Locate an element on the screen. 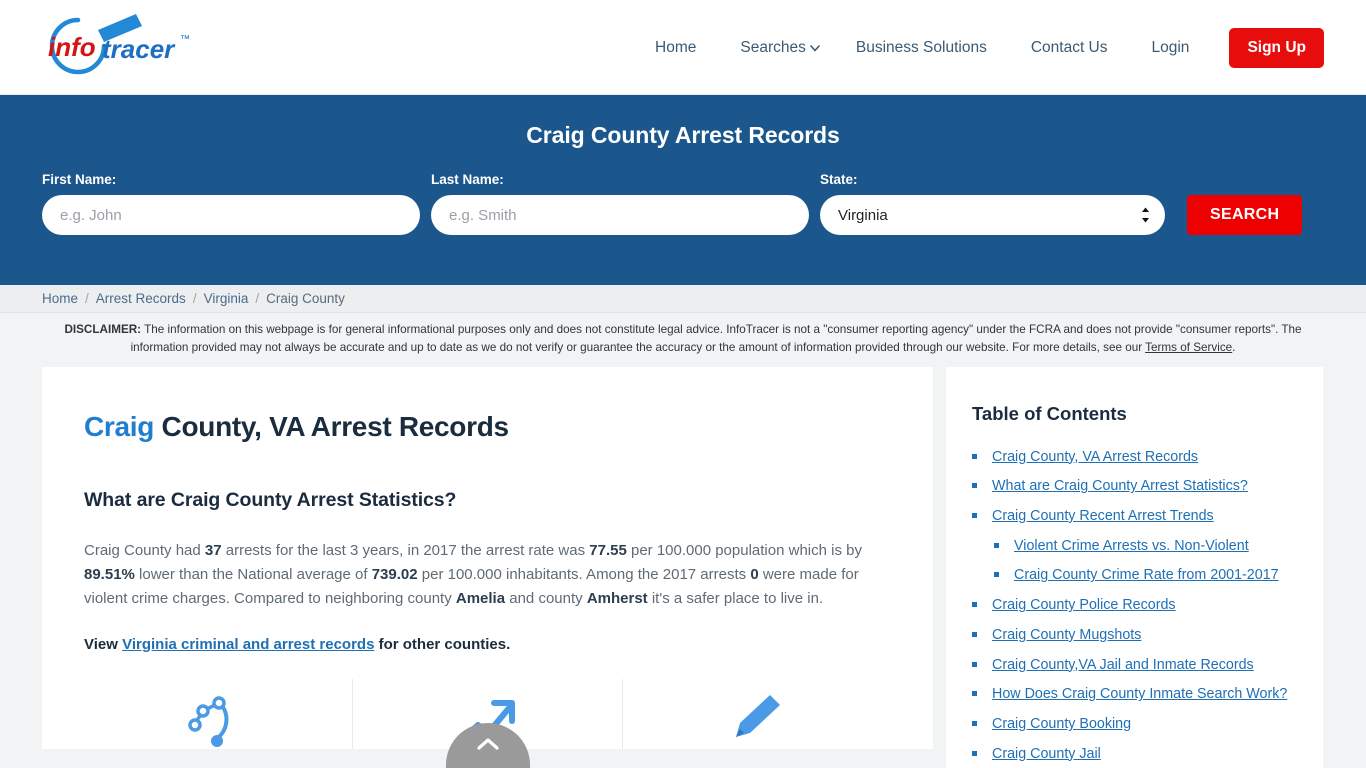  disclaimer-period: . is located at coordinates (1234, 347).